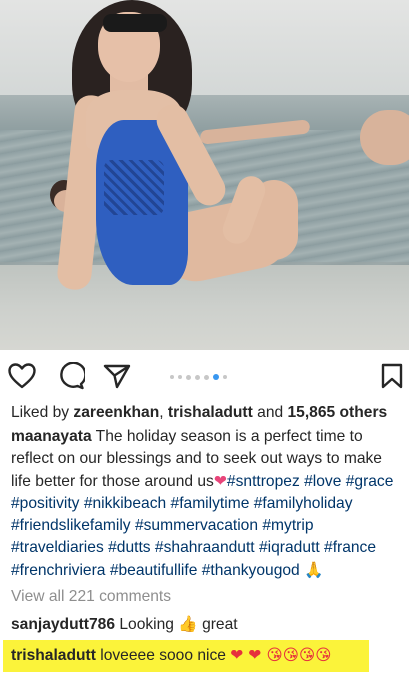  Describe the element at coordinates (270, 412) in the screenshot. I see `likes-and: and` at that location.